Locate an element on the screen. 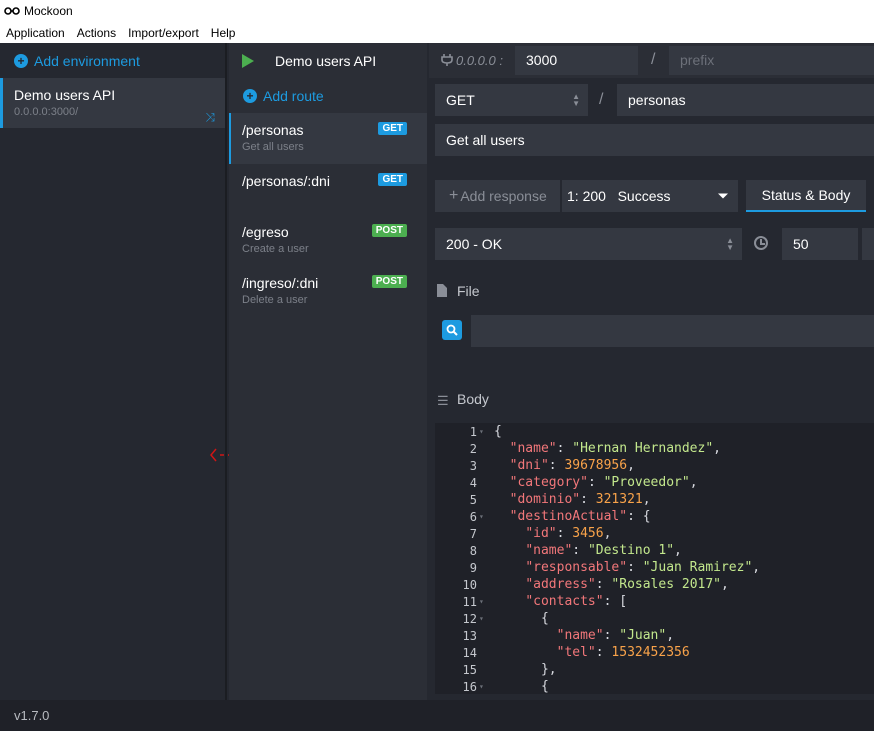  prefix-slash: / is located at coordinates (653, 59).